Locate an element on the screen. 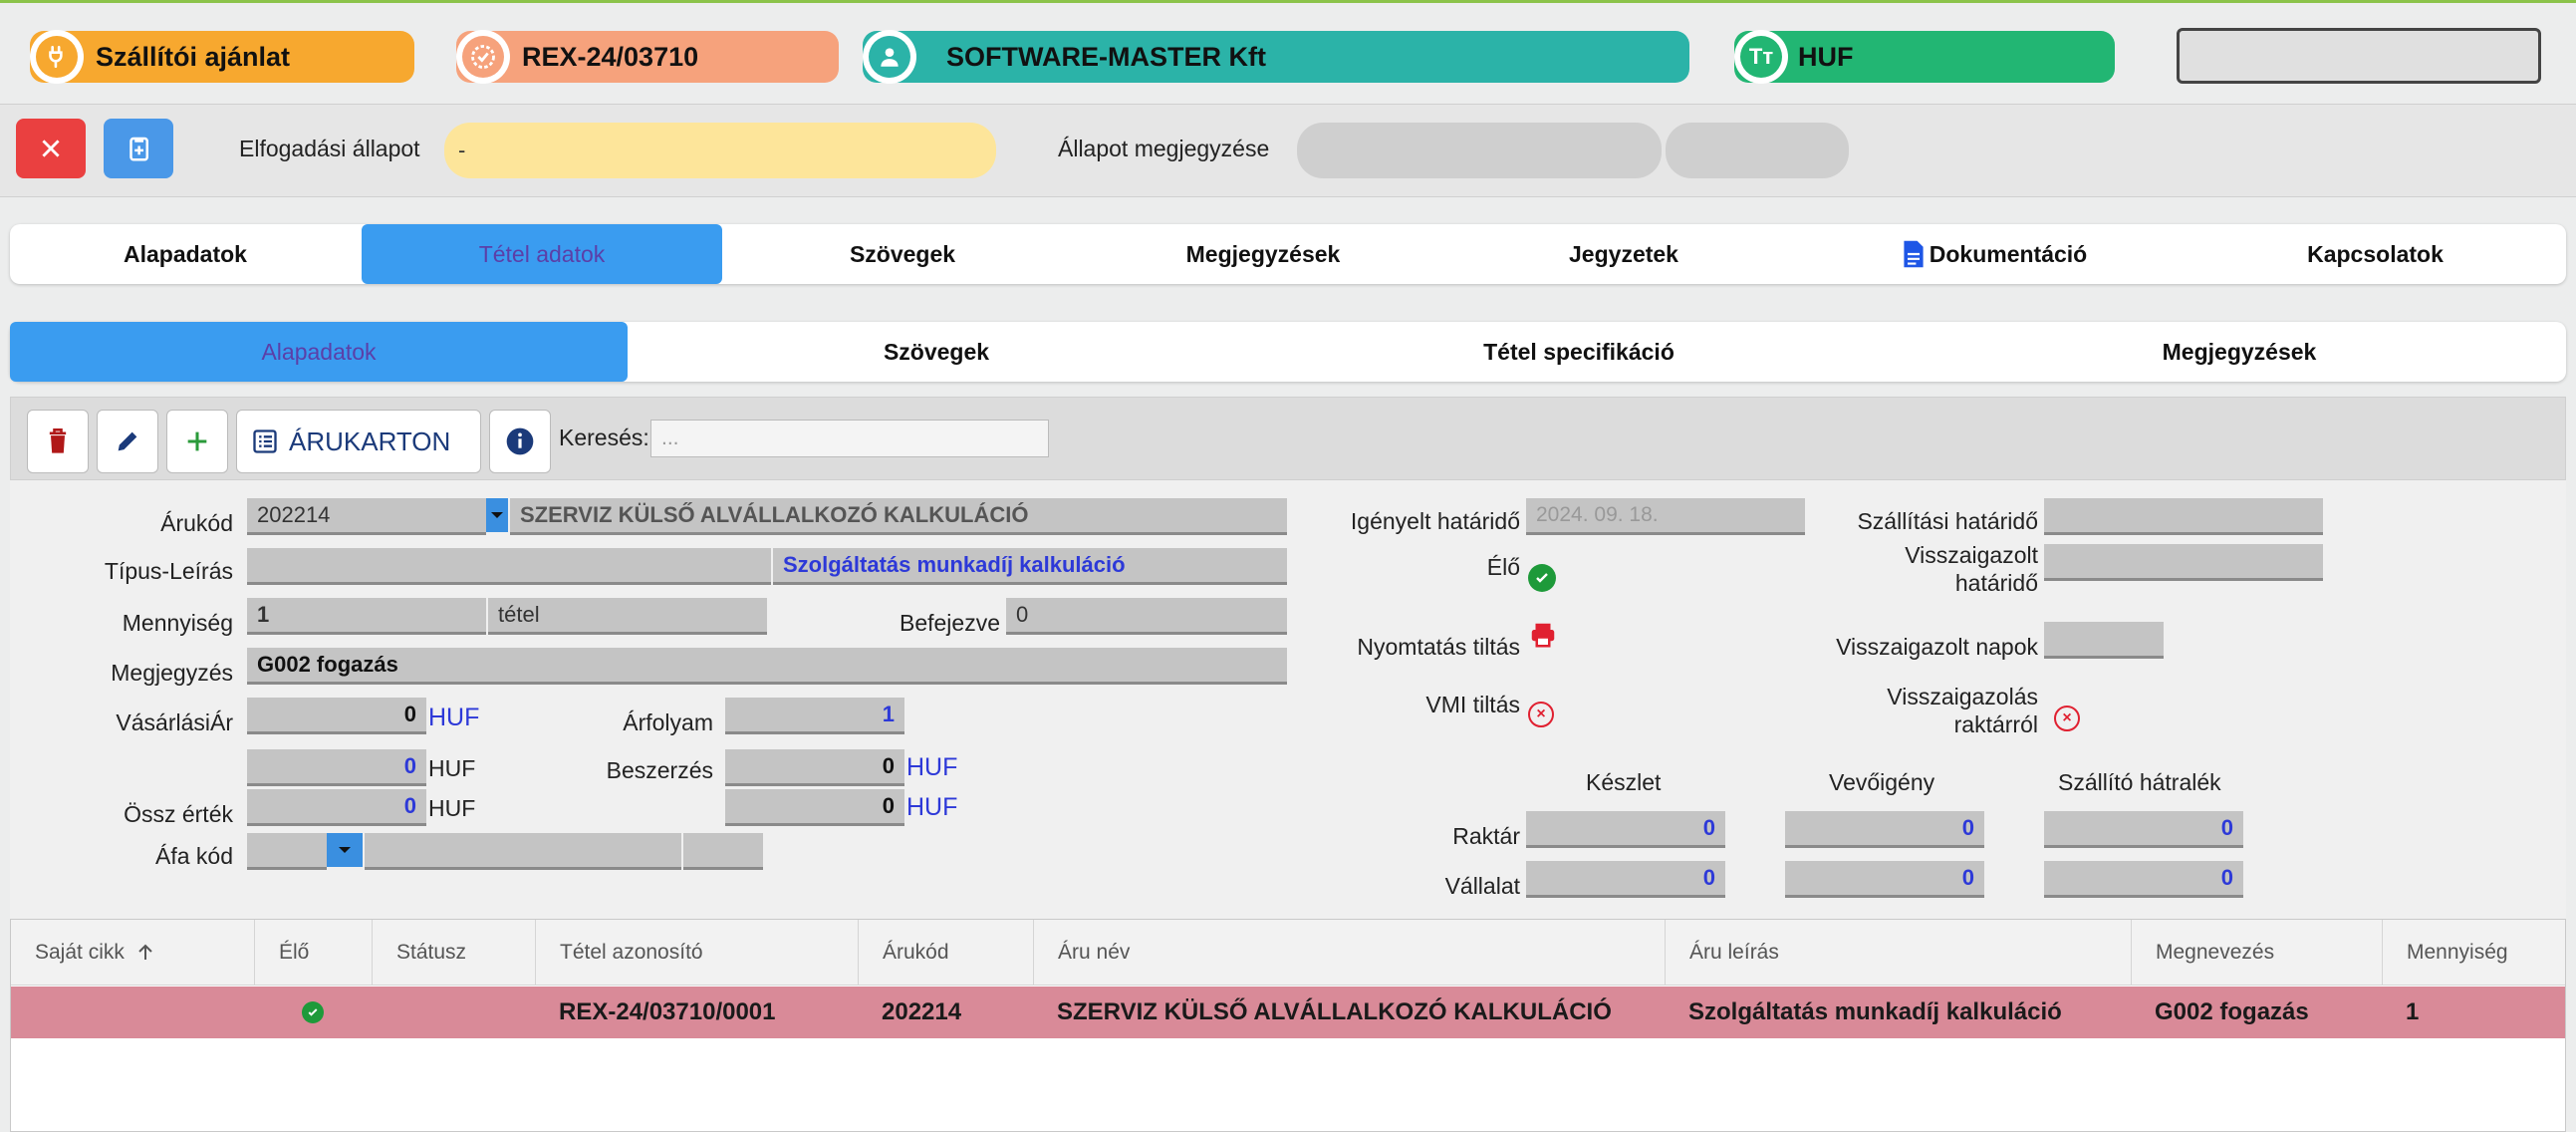 This screenshot has height=1132, width=2576. raktar-vevoigeny: 0 is located at coordinates (1884, 828).